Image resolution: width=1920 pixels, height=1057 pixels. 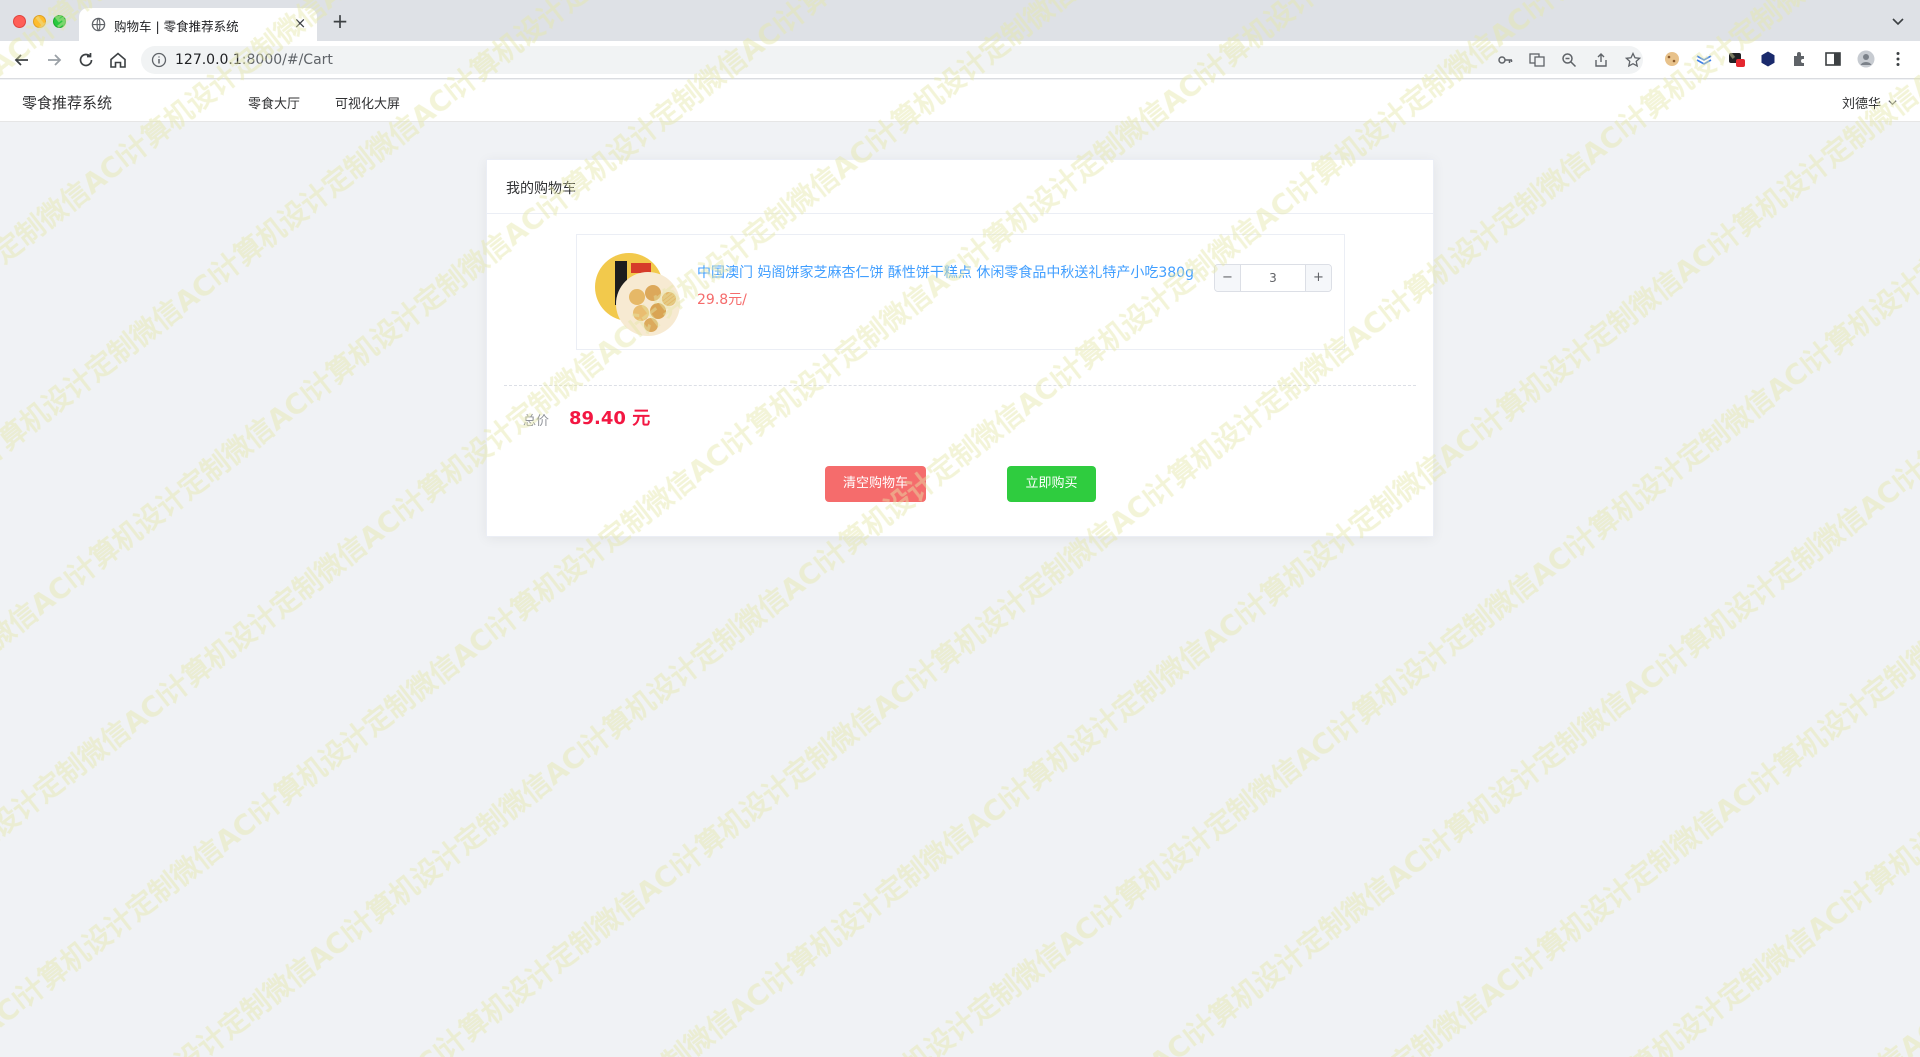 What do you see at coordinates (367, 102) in the screenshot?
I see `nav-item-dashboard: 可视化大屏` at bounding box center [367, 102].